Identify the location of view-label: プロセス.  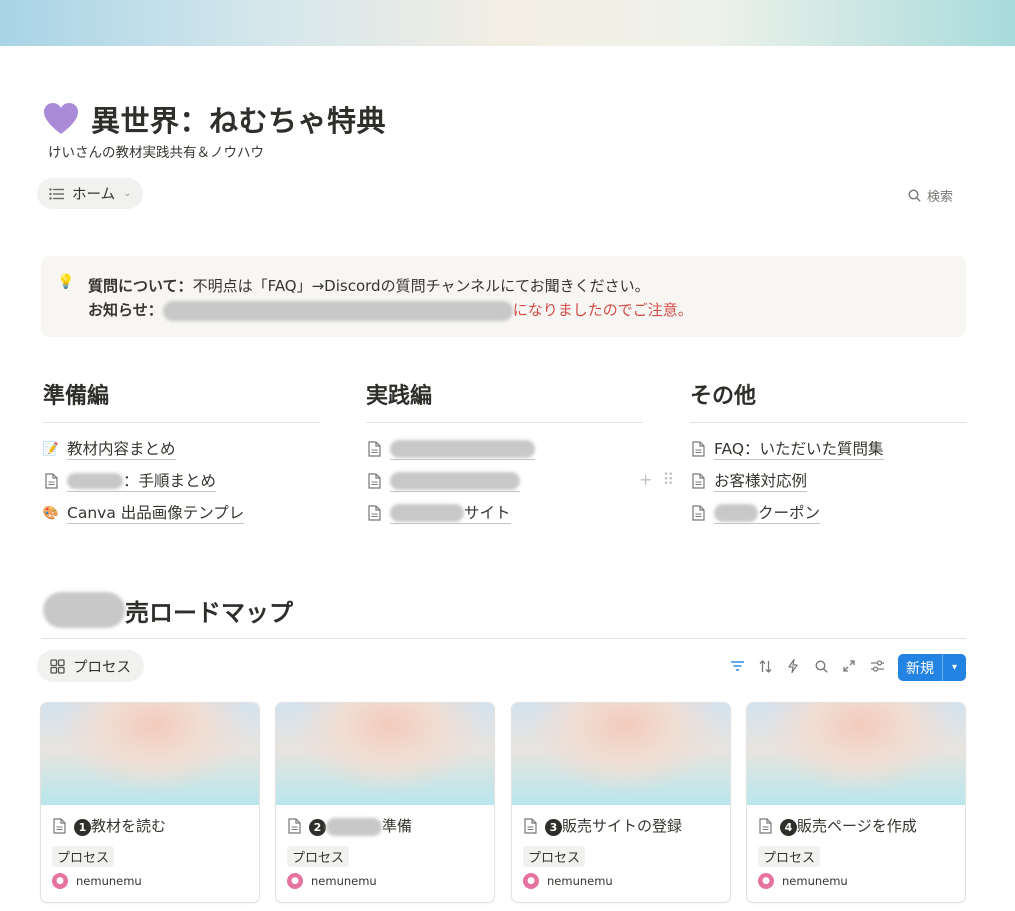
(102, 667).